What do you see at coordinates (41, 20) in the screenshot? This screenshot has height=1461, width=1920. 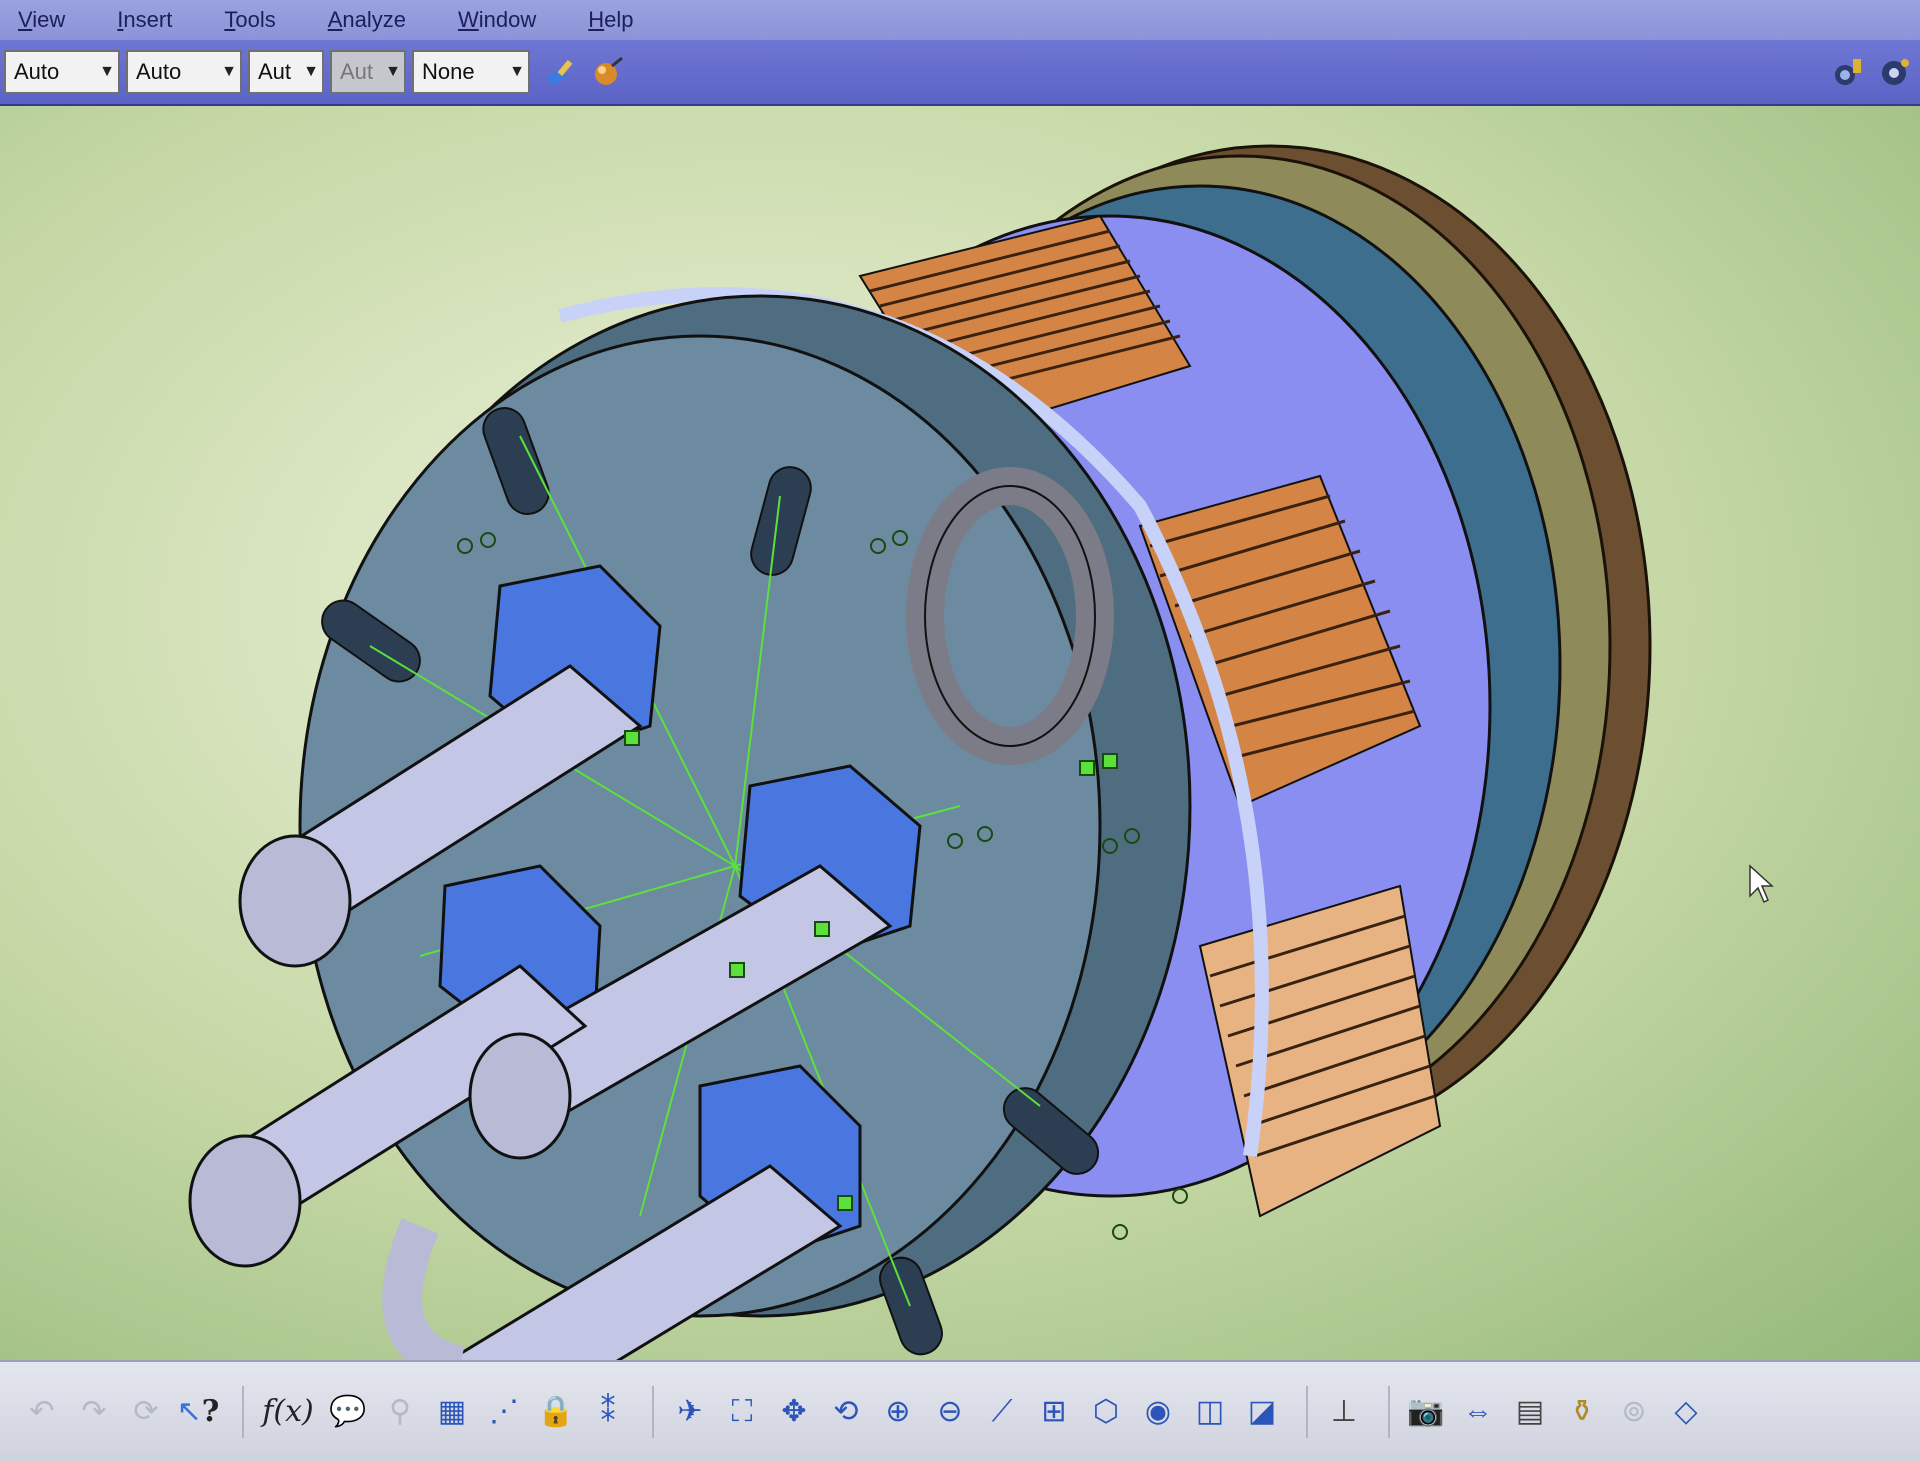 I see `menu-view: View` at bounding box center [41, 20].